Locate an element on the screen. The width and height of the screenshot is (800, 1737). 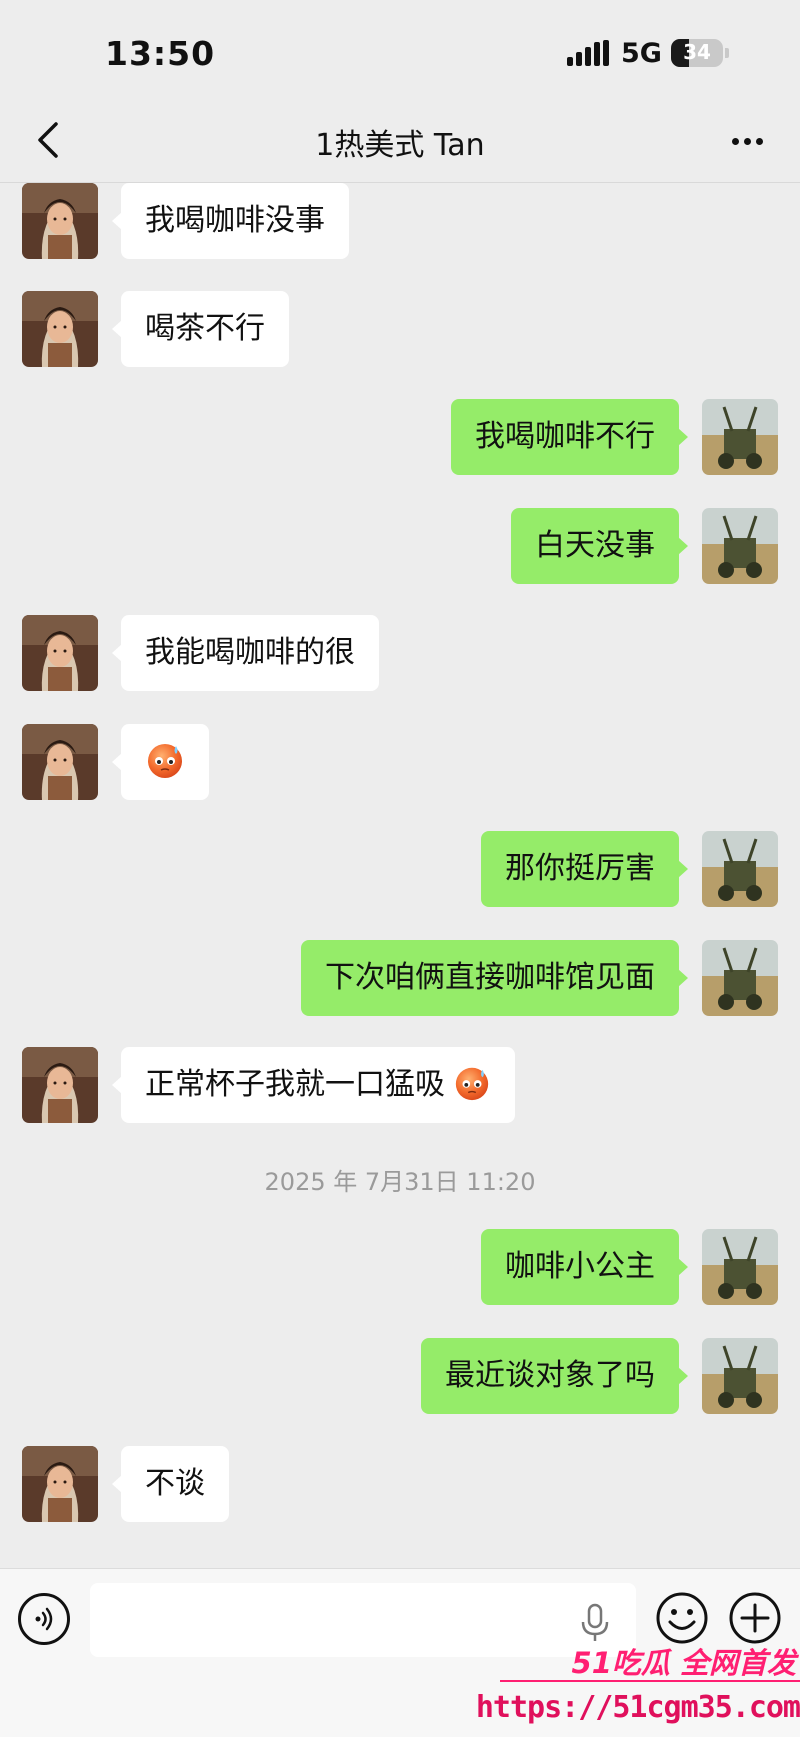
plus-circle-icon is located at coordinates (755, 1618).